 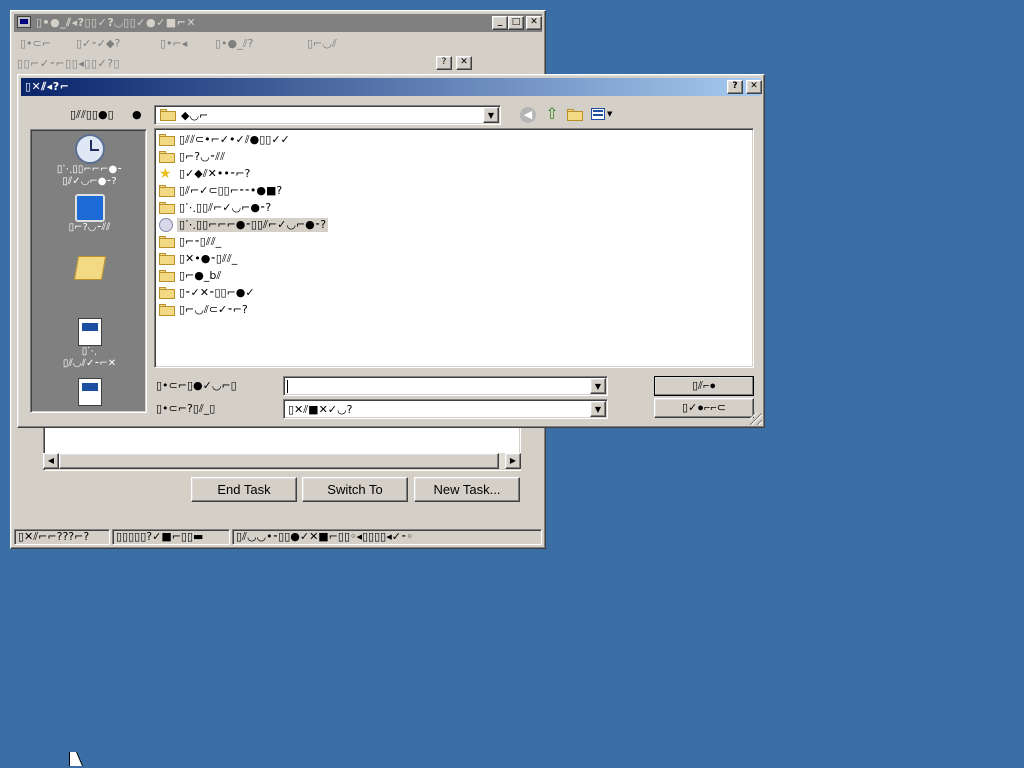 I want to click on minimize-button: _, so click(x=500, y=23).